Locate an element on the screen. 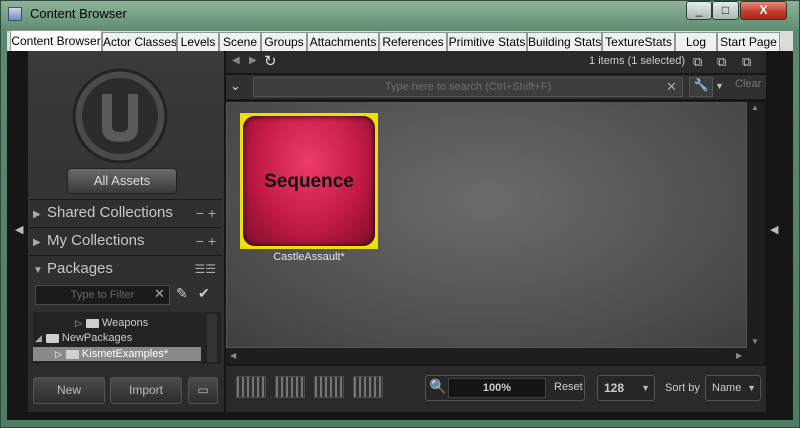  packages-label: Packages is located at coordinates (80, 268).